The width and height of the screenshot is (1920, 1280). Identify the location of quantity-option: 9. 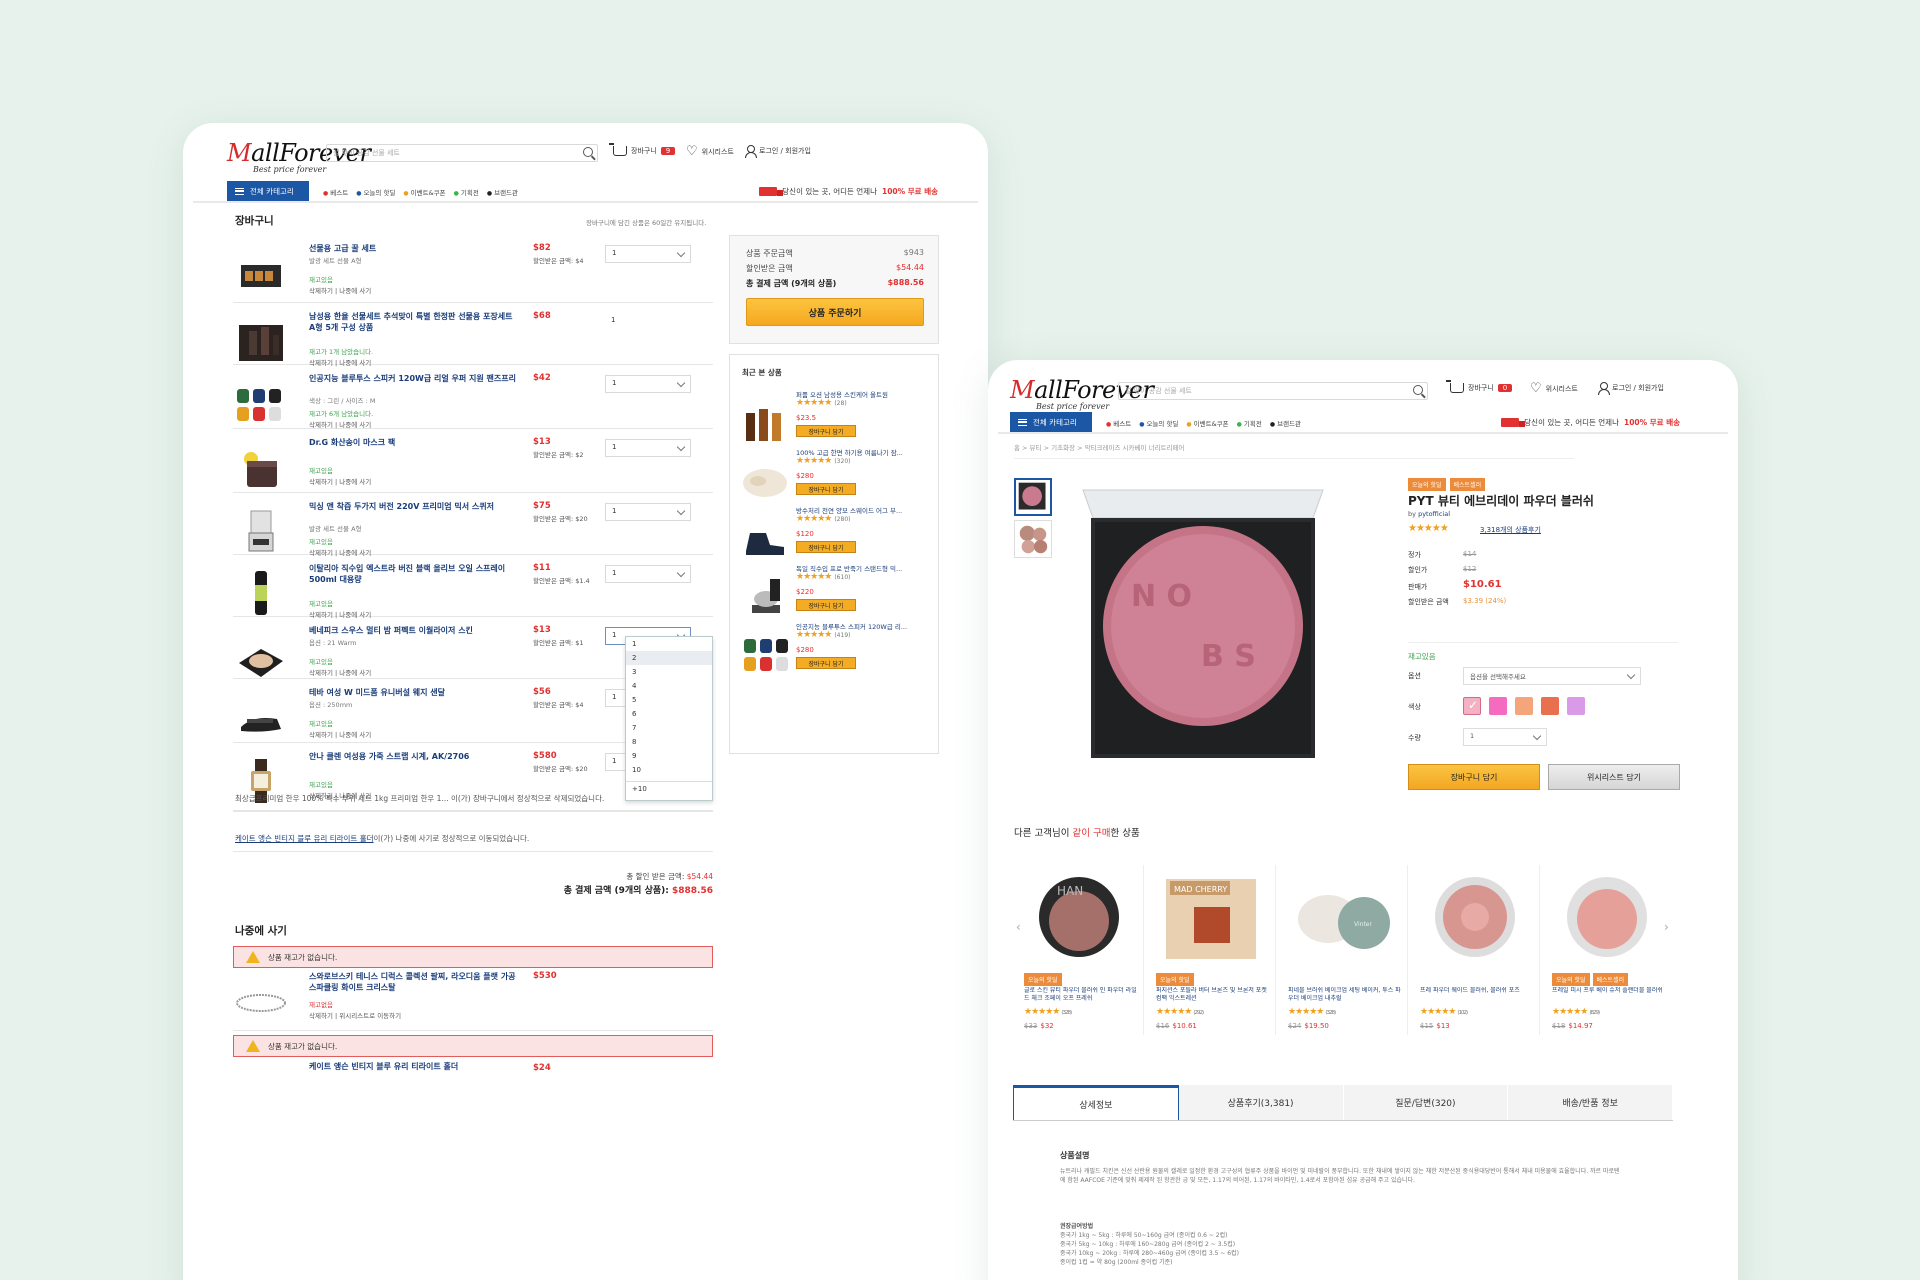
(669, 756).